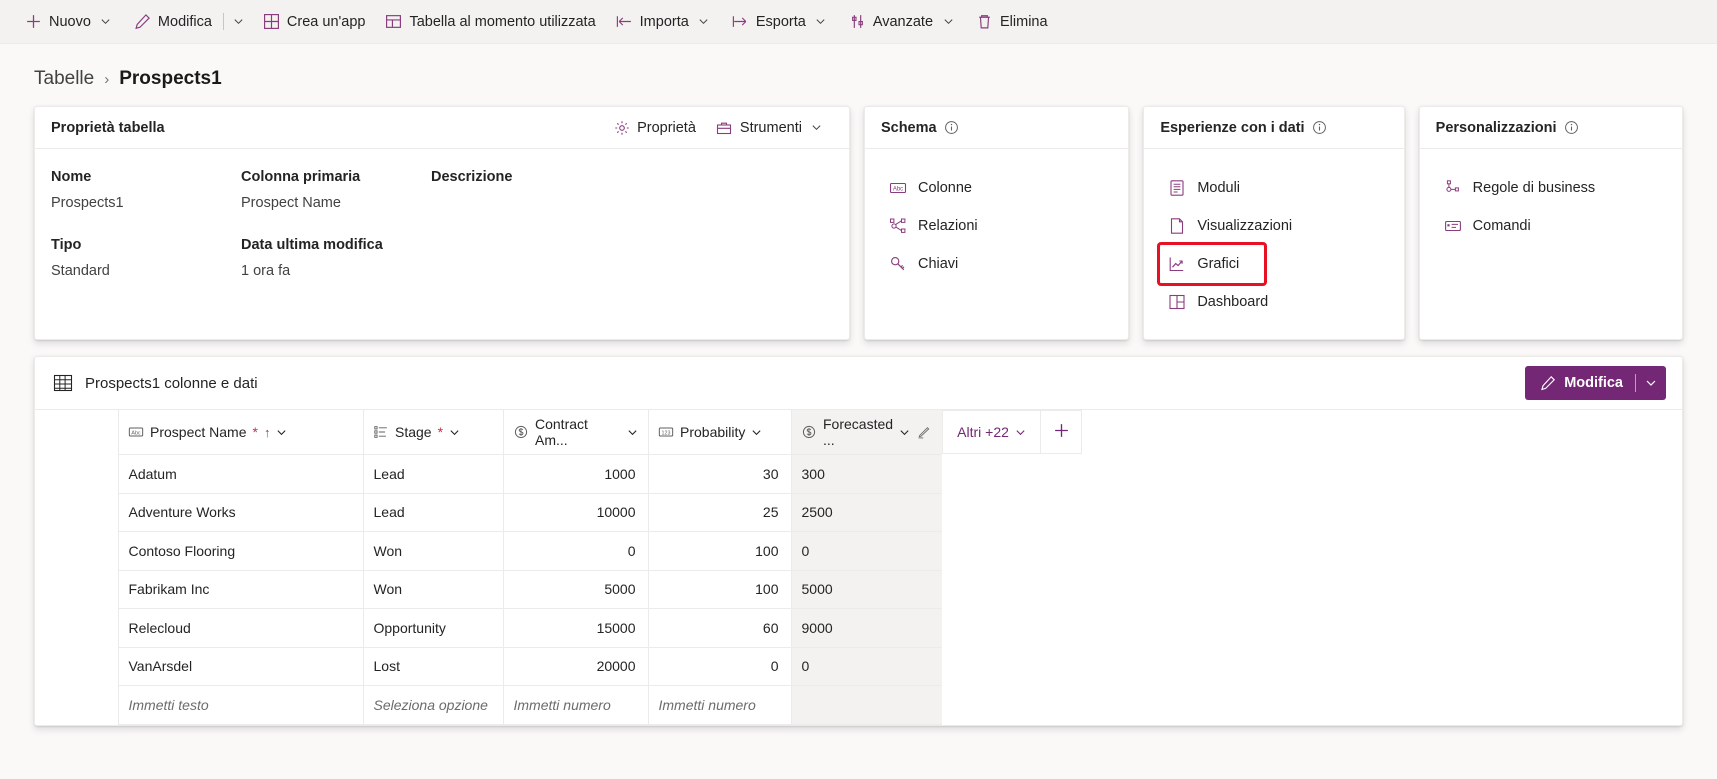  What do you see at coordinates (770, 128) in the screenshot?
I see `tools-button: Strumenti` at bounding box center [770, 128].